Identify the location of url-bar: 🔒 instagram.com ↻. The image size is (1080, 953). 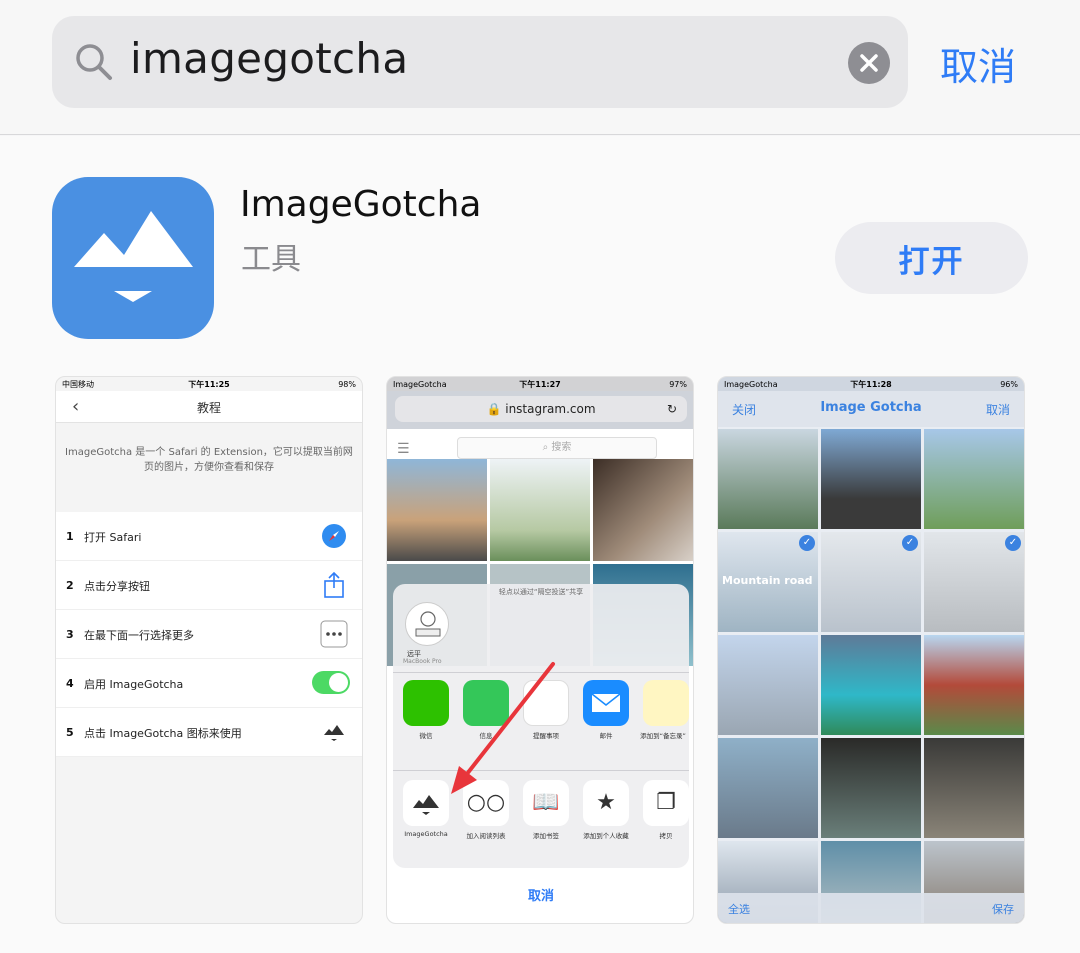
(541, 409).